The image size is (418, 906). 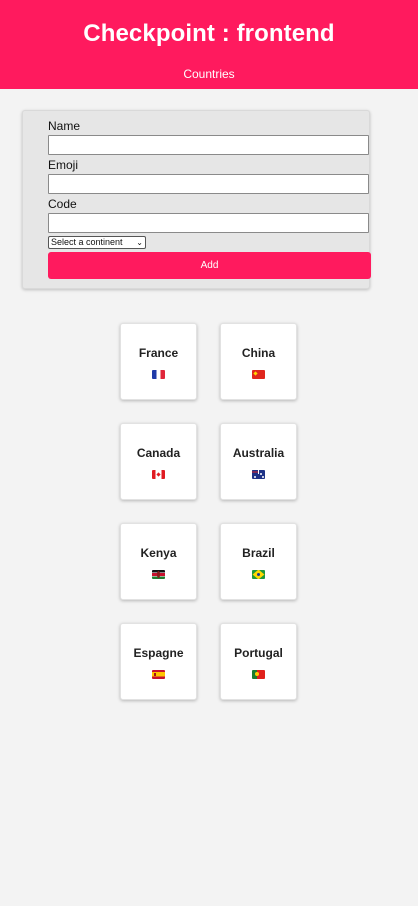 I want to click on country-name: Australia, so click(x=258, y=453).